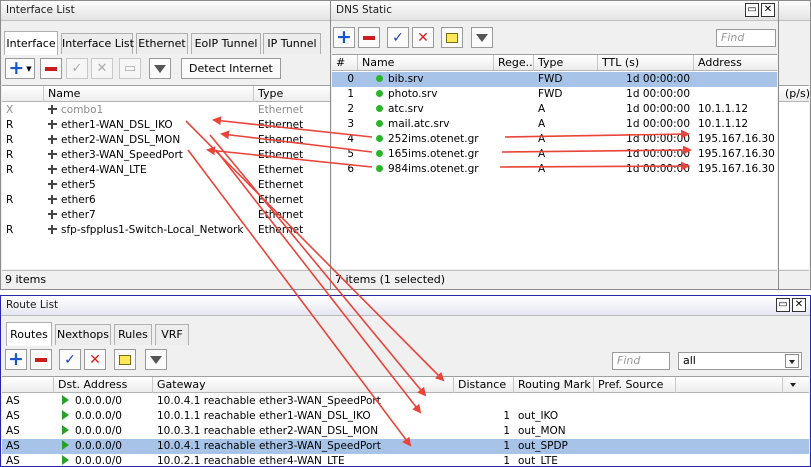  Describe the element at coordinates (405, 333) in the screenshot. I see `route-tabs: Routes Nexthops Rules VRF` at that location.